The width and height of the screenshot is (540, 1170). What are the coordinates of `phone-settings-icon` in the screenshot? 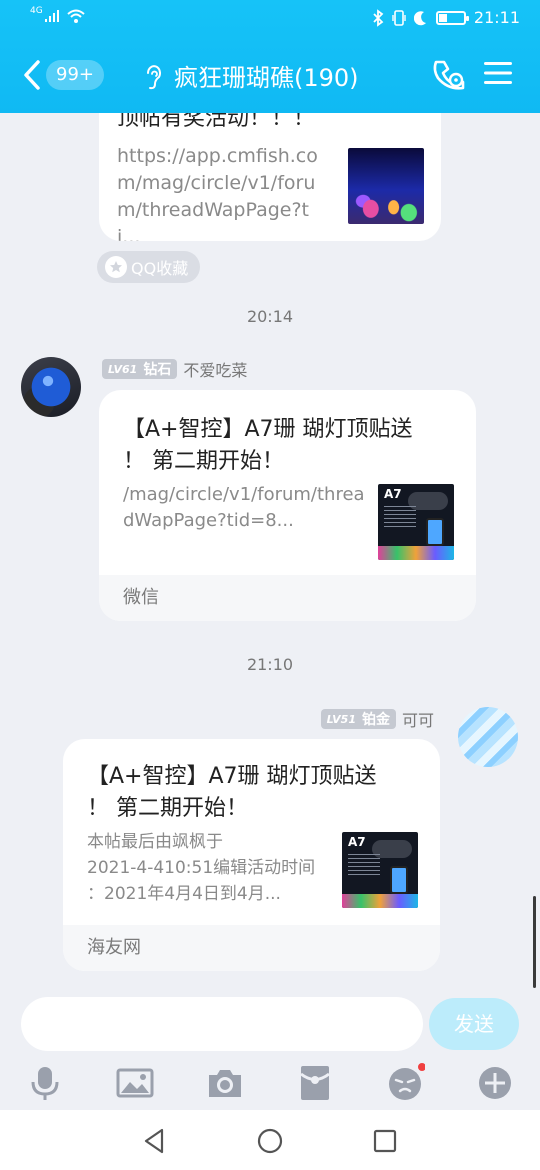 It's located at (448, 75).